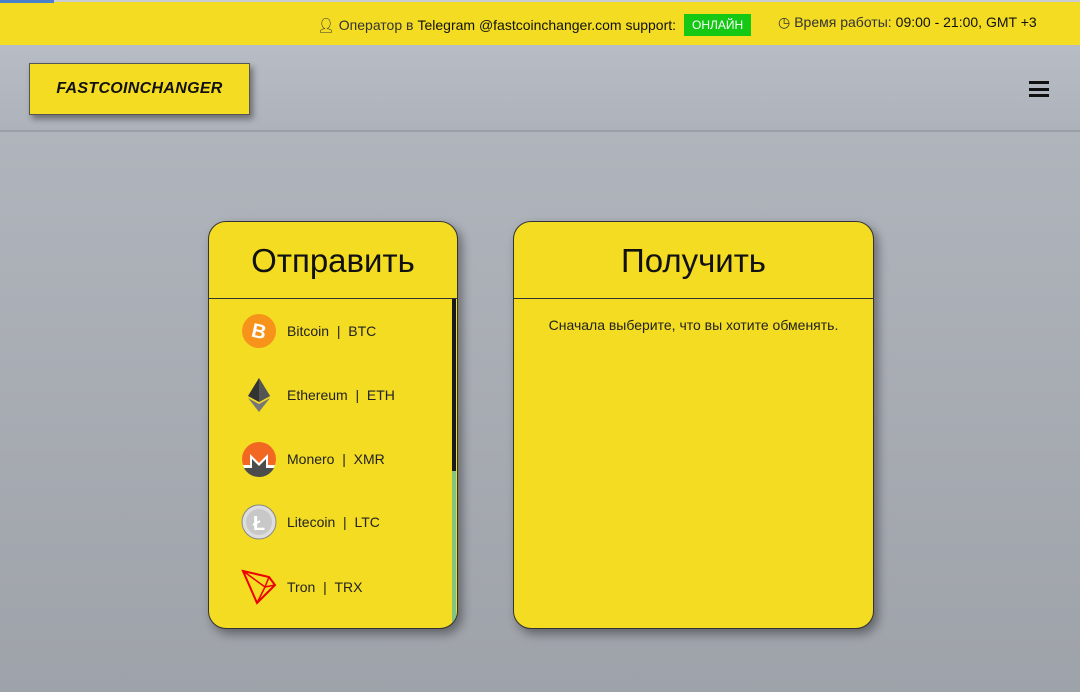 This screenshot has height=692, width=1080. I want to click on user-icon: 👤︎, so click(326, 24).